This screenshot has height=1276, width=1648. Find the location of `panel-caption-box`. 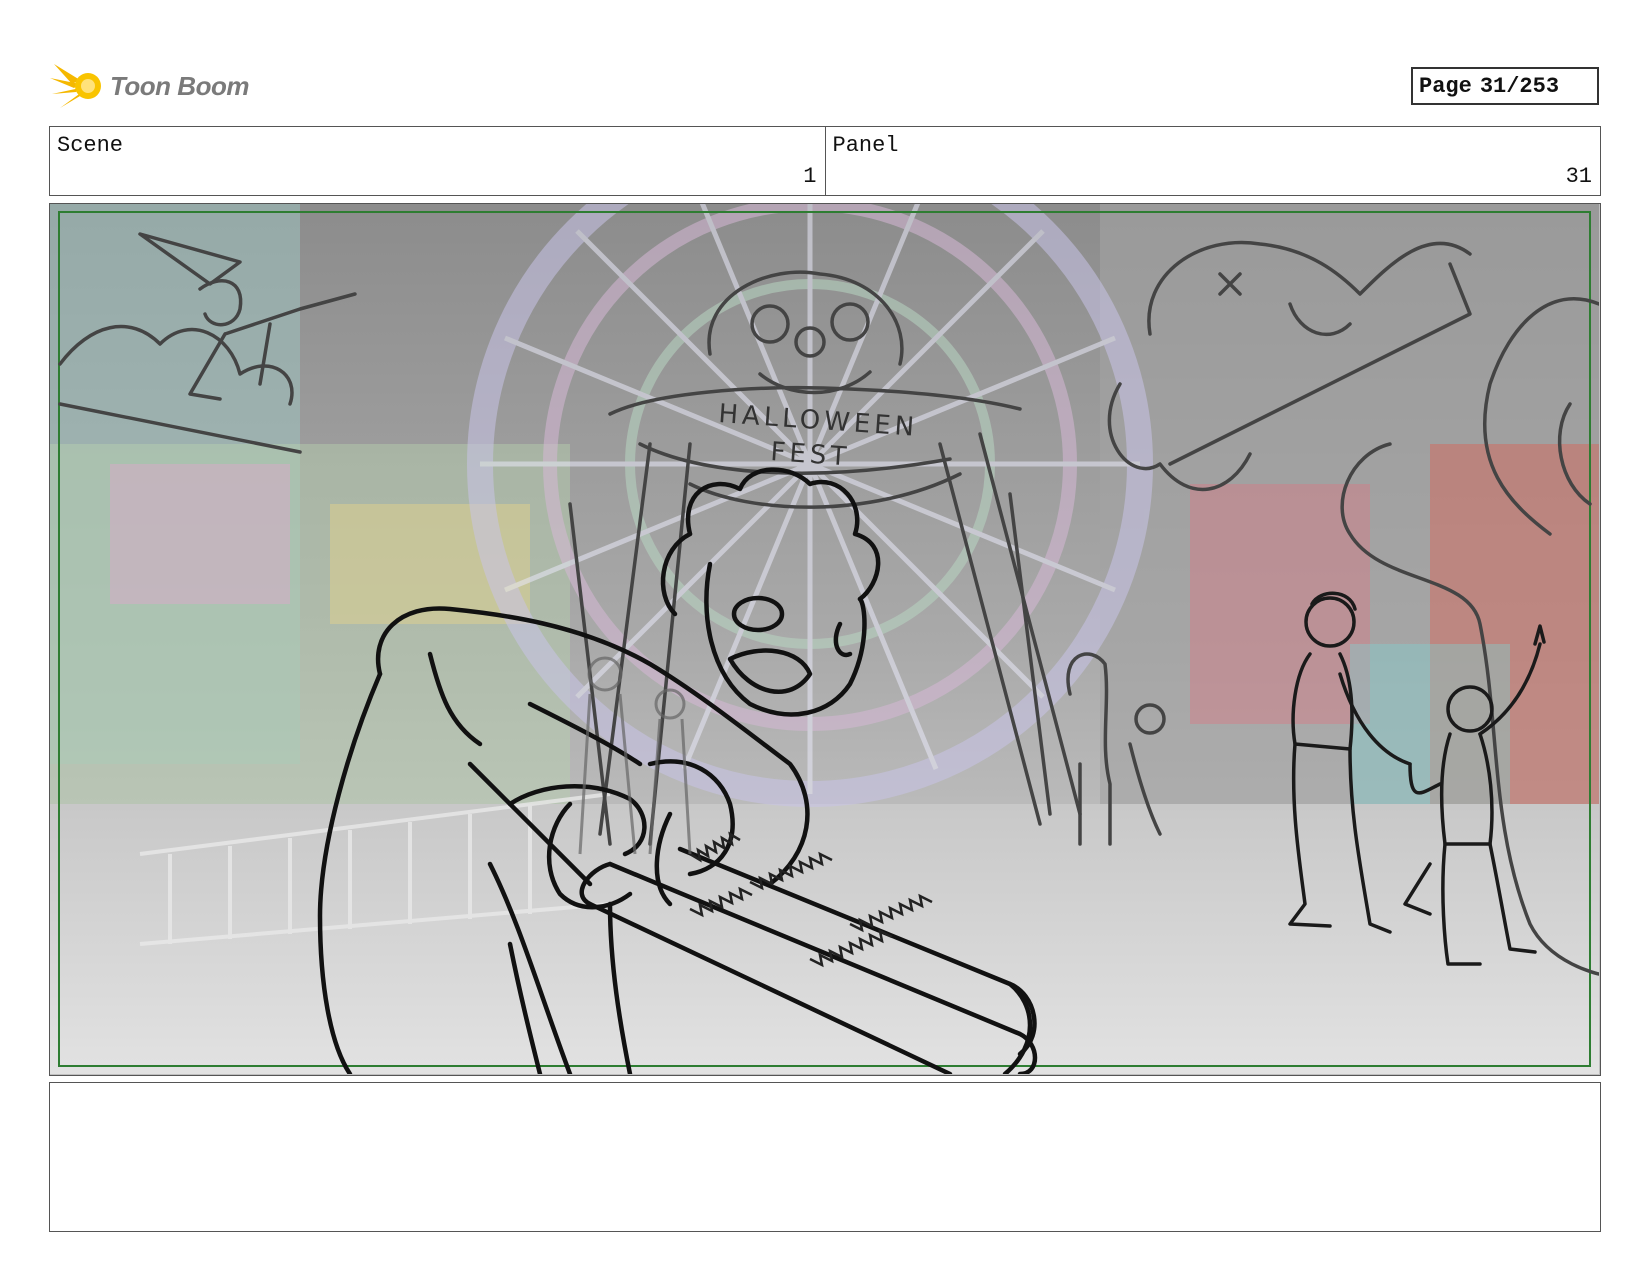

panel-caption-box is located at coordinates (825, 1157).